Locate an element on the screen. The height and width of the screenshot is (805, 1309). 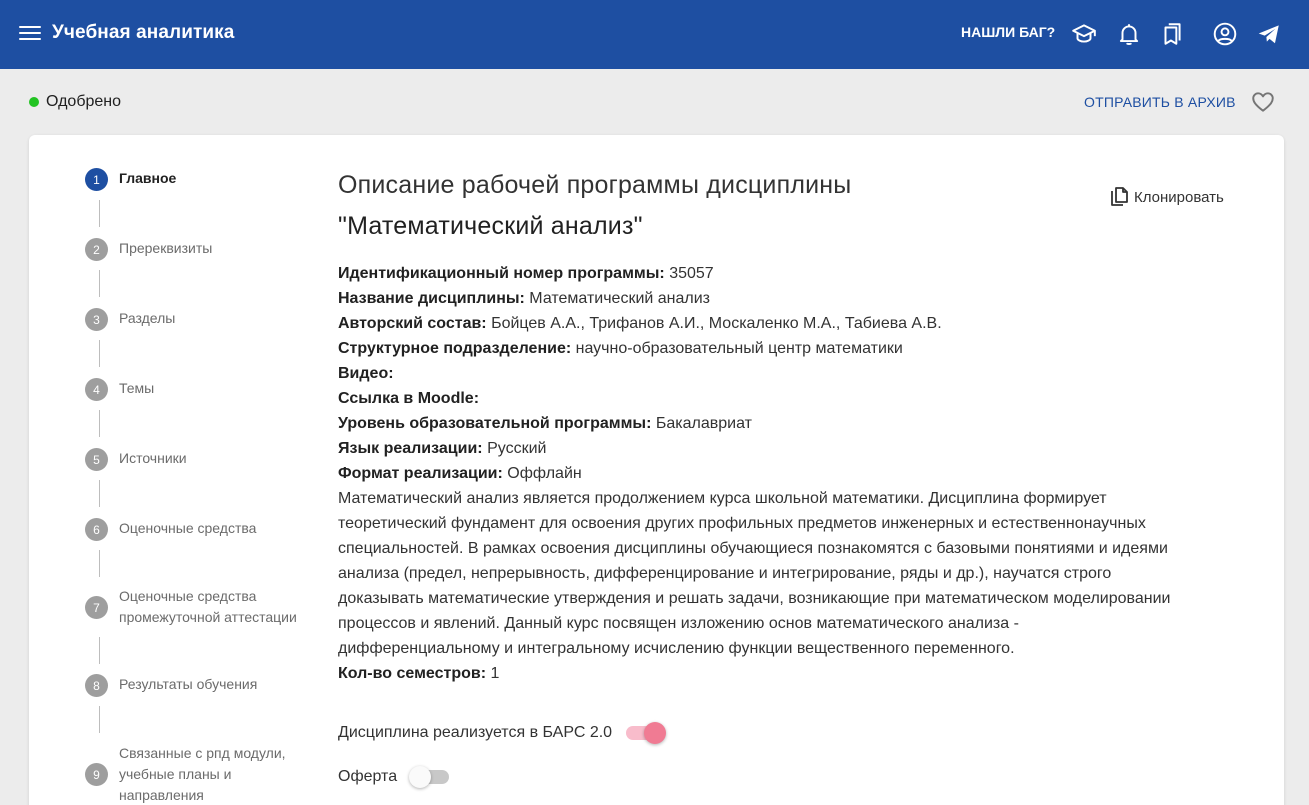
app-bar: Учебная аналитика НАШЛИ БАГ? is located at coordinates (654, 34).